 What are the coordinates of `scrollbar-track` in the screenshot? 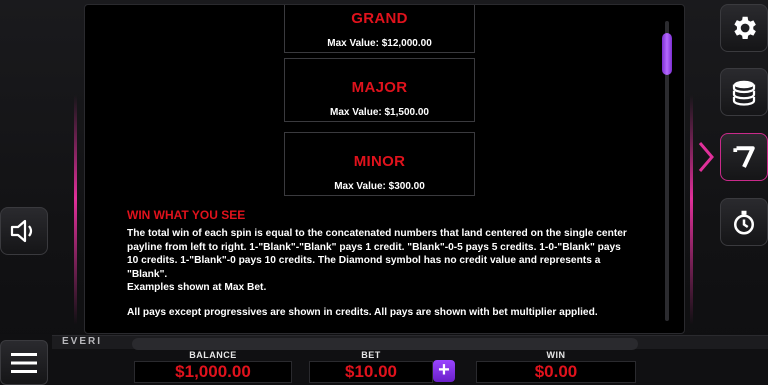 It's located at (667, 171).